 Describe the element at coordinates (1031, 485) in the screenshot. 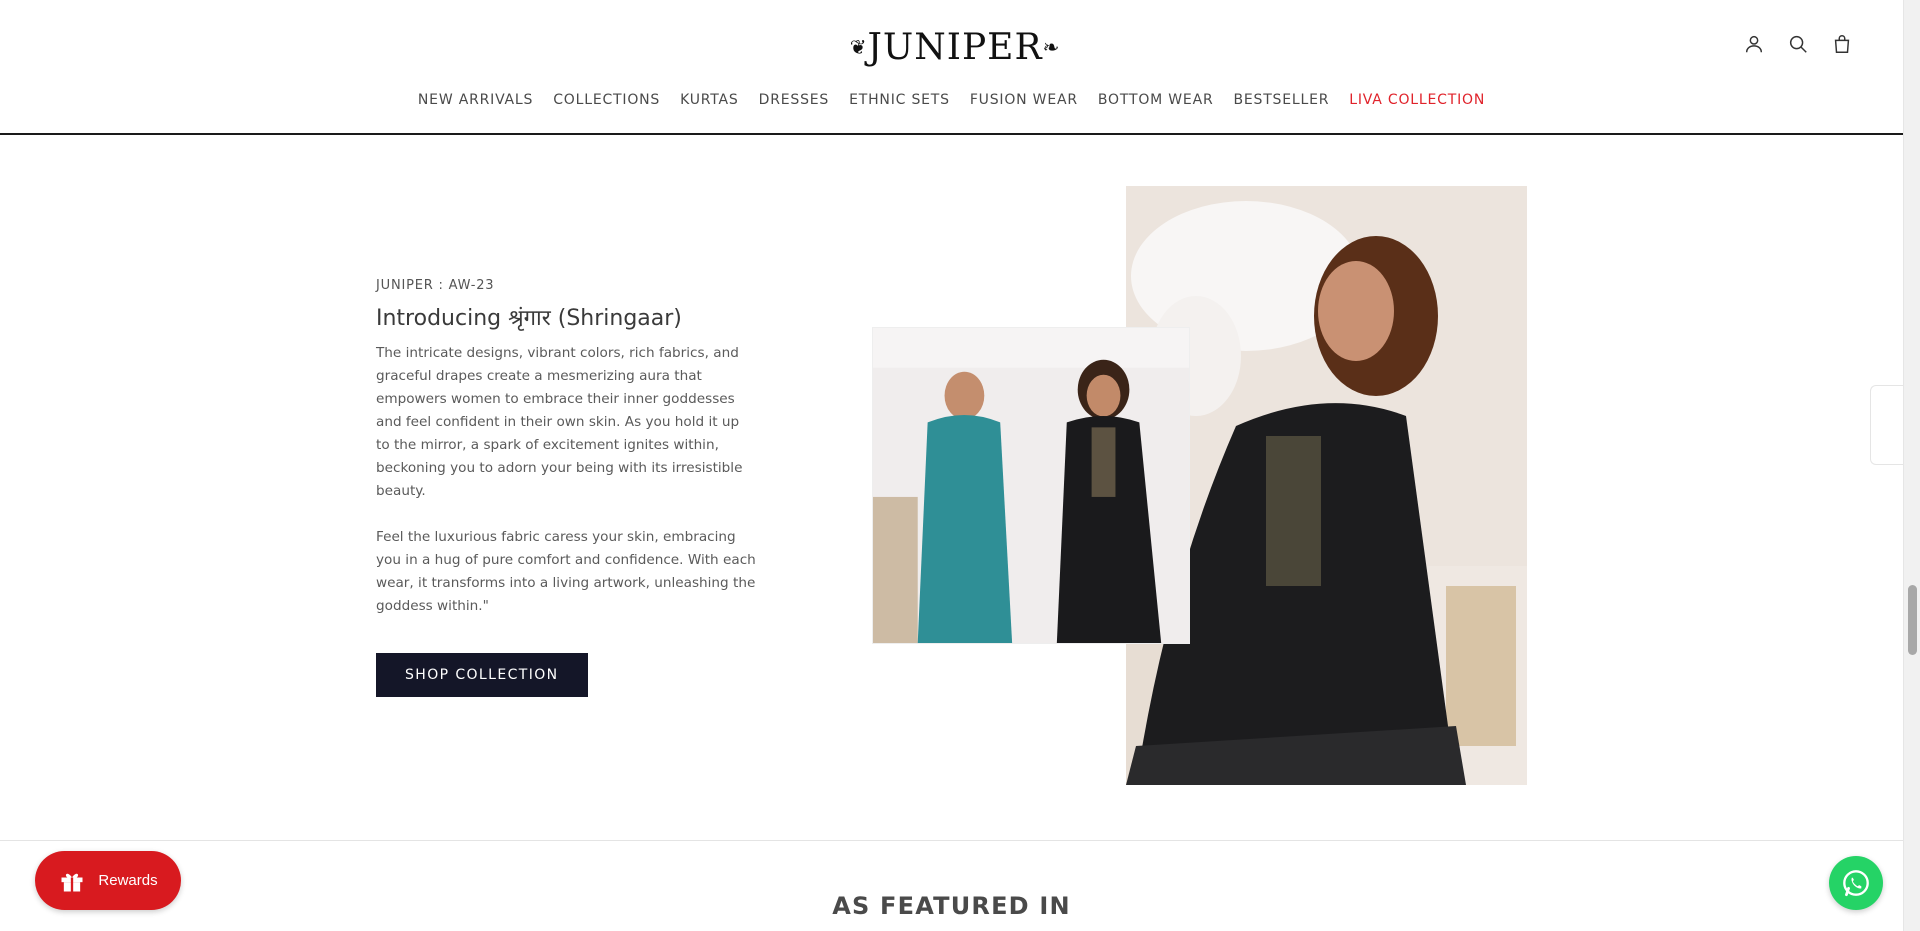

I see `two-models-image` at that location.